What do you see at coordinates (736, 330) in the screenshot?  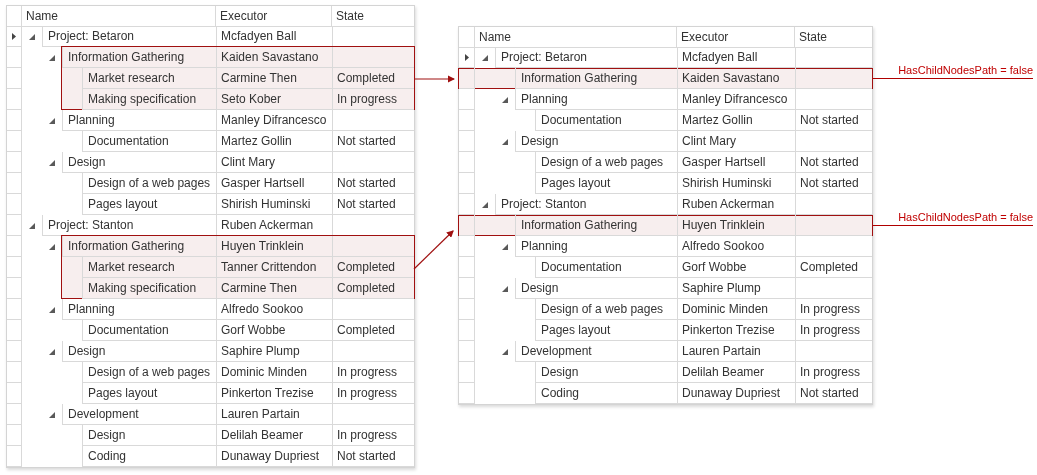 I see `executor-cell: Pinkerton Trezise` at bounding box center [736, 330].